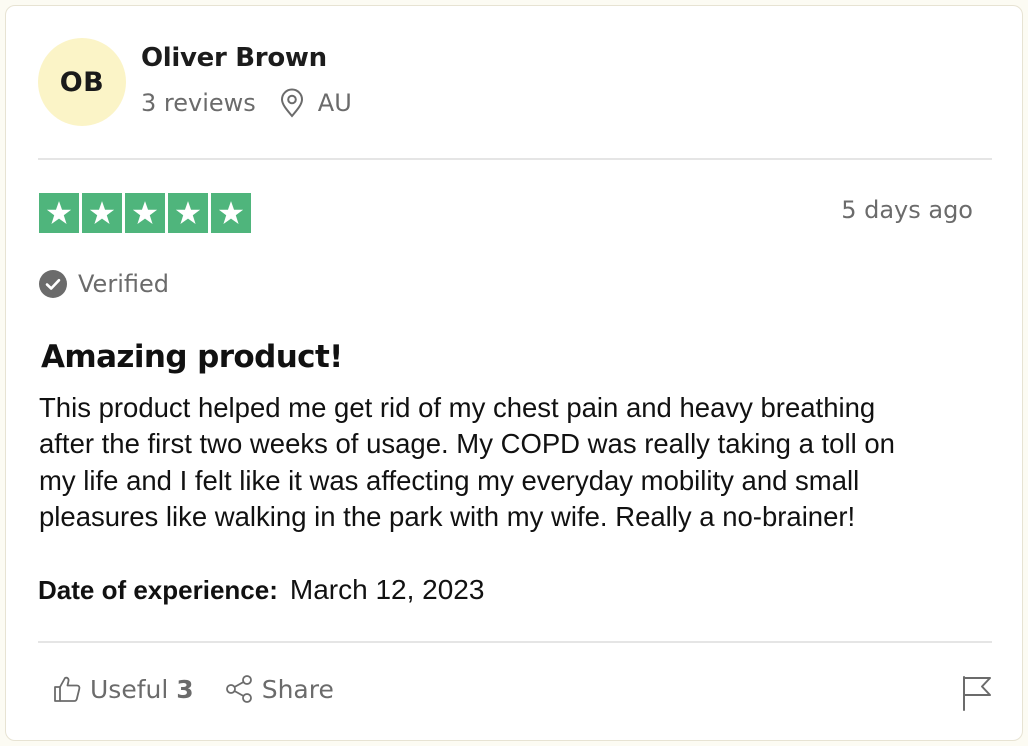 This screenshot has width=1028, height=746. I want to click on reviewer-name: Oliver Brown, so click(234, 58).